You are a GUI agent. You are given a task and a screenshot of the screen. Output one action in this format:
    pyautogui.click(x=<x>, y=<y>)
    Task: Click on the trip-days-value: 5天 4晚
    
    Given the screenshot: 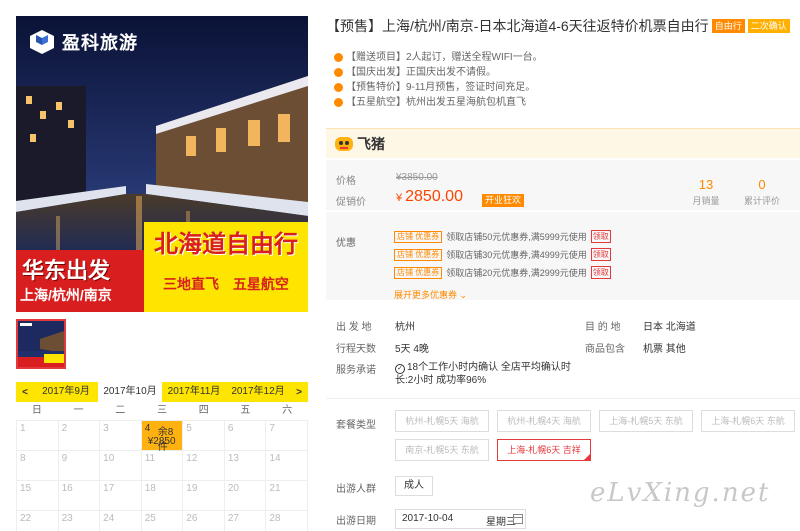 What is the action you would take?
    pyautogui.click(x=412, y=349)
    